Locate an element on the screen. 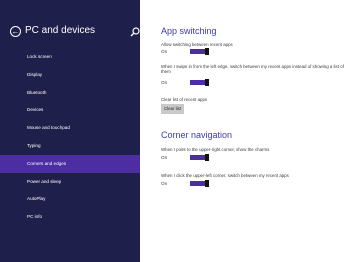 This screenshot has width=361, height=262. app-switching-heading: App switching is located at coordinates (189, 31).